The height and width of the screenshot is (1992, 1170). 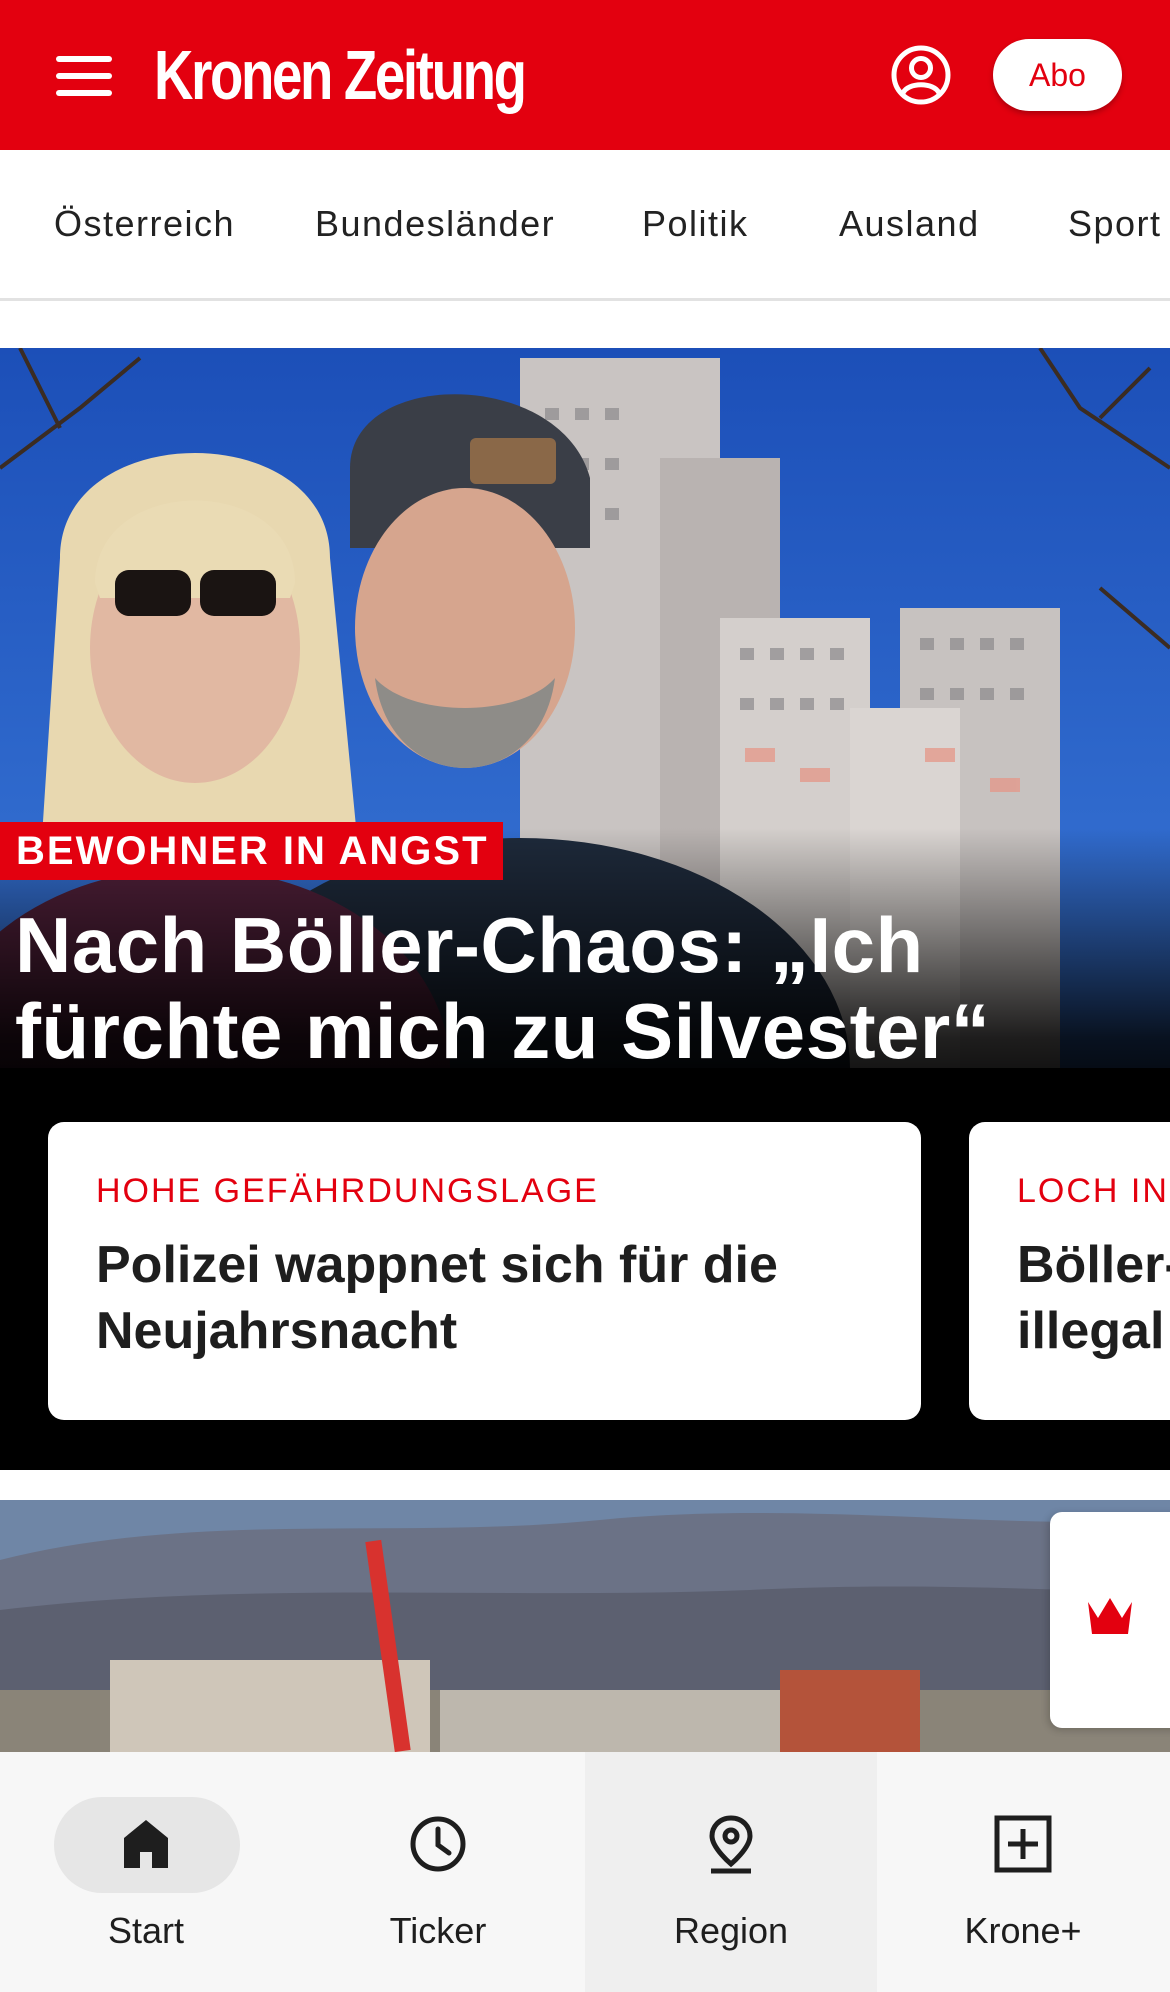 What do you see at coordinates (1023, 1844) in the screenshot?
I see `plus-box-icon` at bounding box center [1023, 1844].